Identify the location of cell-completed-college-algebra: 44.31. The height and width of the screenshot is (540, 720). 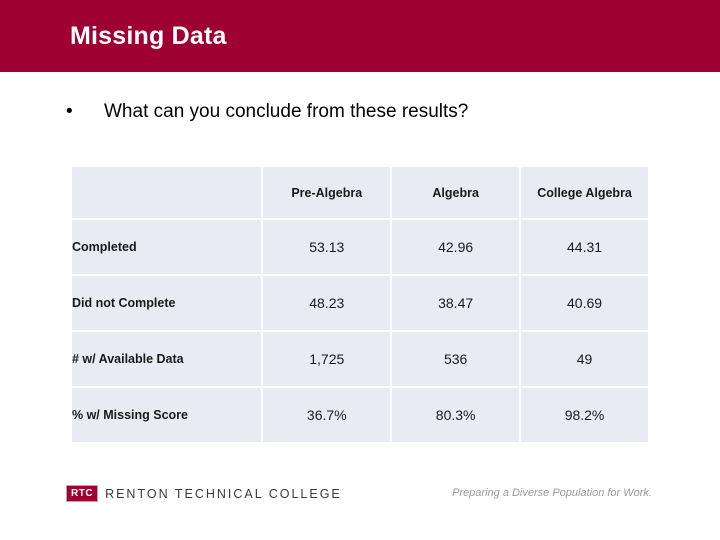
(584, 247).